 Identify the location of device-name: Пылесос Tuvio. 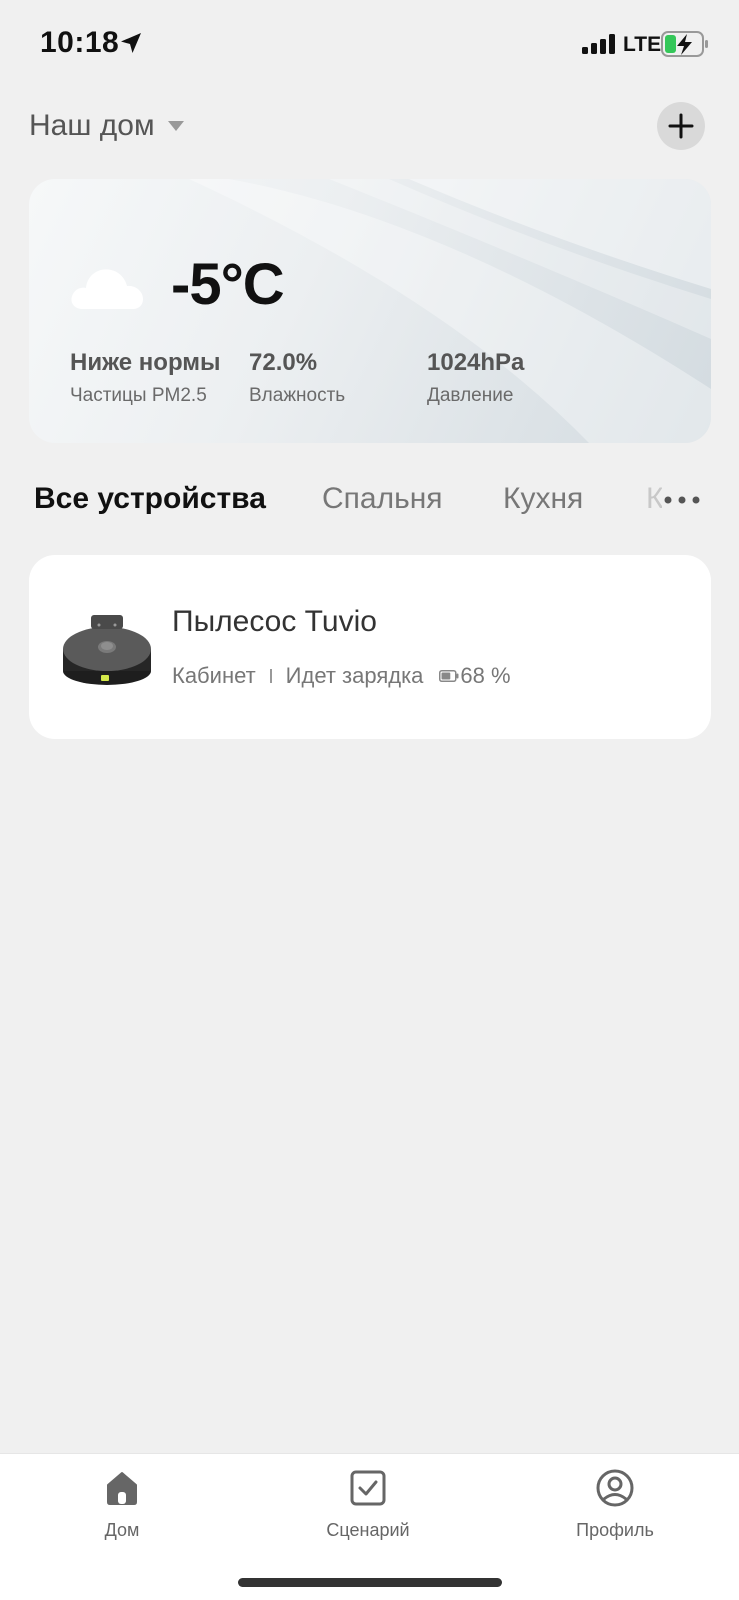
(274, 621).